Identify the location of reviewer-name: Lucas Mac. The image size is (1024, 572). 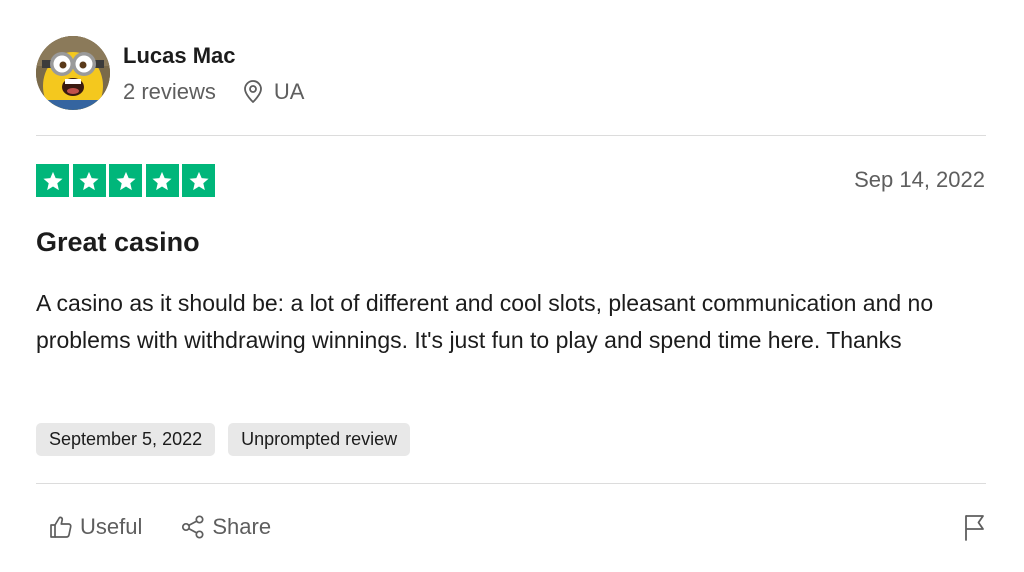
(213, 56).